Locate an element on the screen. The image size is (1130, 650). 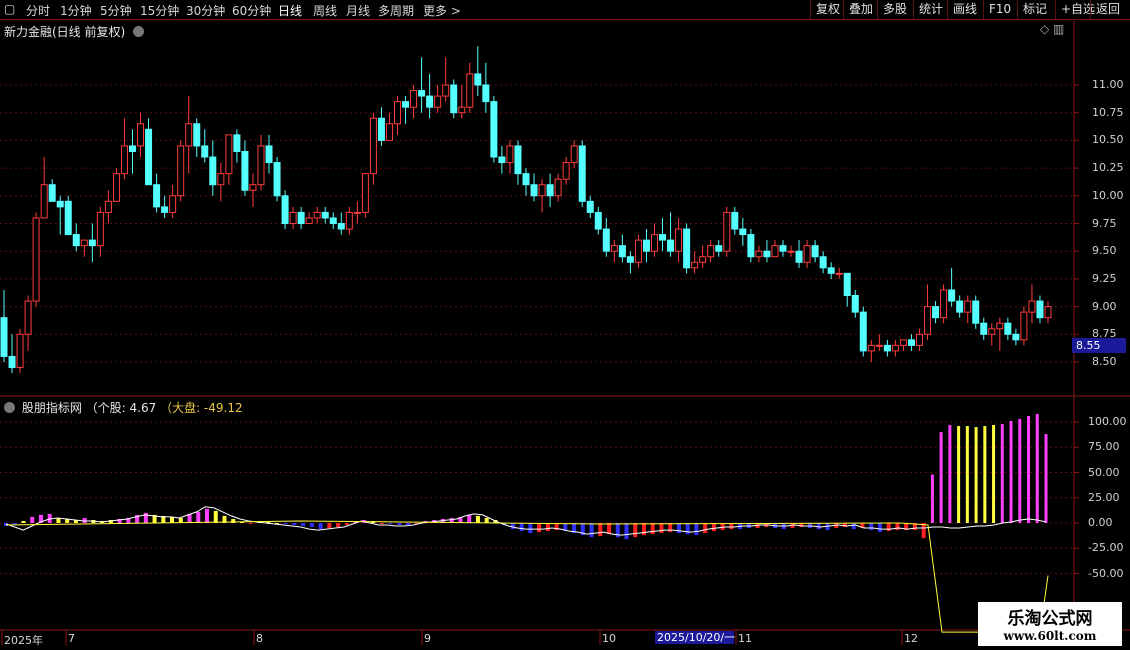
indicator-tick-label-0: 100.00 is located at coordinates (1107, 421).